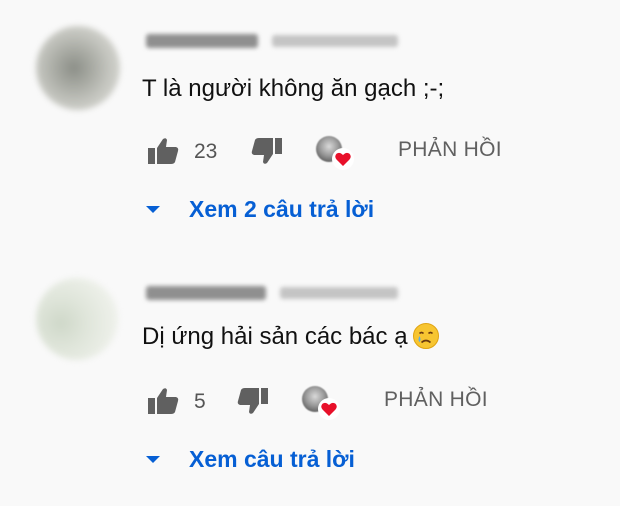  Describe the element at coordinates (376, 152) in the screenshot. I see `comment-action-bar: 23 PHẢN HỒI` at that location.